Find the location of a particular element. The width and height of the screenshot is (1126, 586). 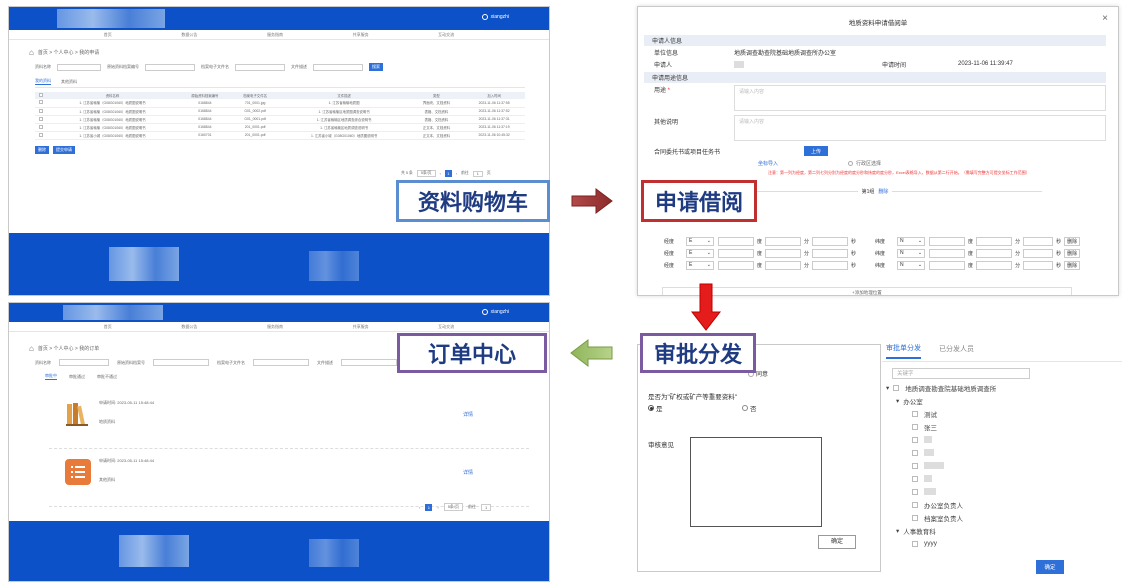

purpose-textarea: 请输入内容 is located at coordinates (920, 98).